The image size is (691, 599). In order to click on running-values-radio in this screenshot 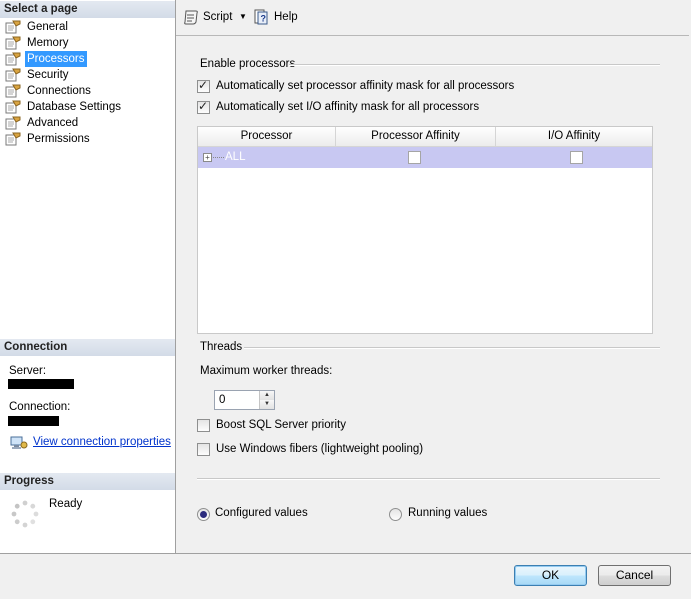, I will do `click(395, 514)`.